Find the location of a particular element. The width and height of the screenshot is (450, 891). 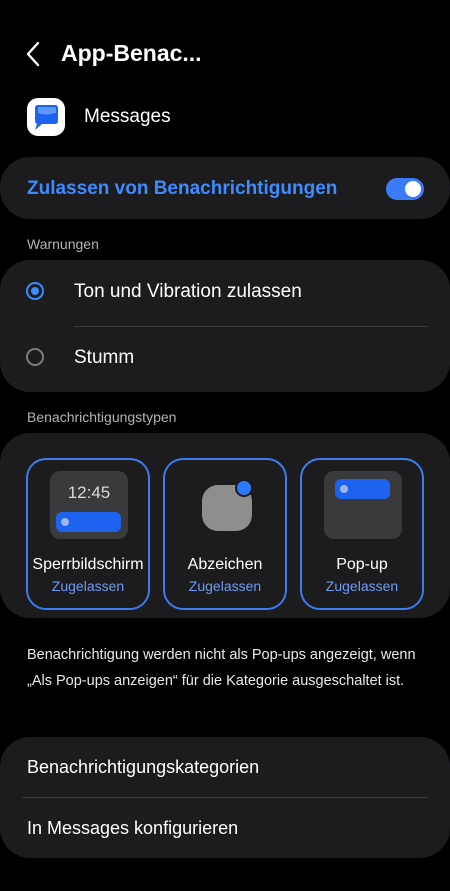

radio-option-label: Ton und Vibration zulassen is located at coordinates (188, 291).